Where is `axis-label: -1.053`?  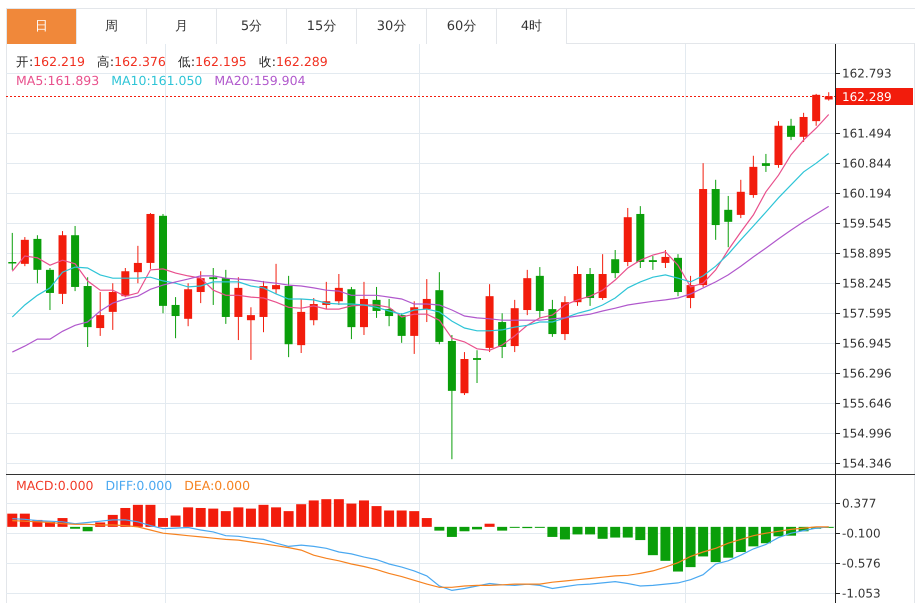 axis-label: -1.053 is located at coordinates (861, 593).